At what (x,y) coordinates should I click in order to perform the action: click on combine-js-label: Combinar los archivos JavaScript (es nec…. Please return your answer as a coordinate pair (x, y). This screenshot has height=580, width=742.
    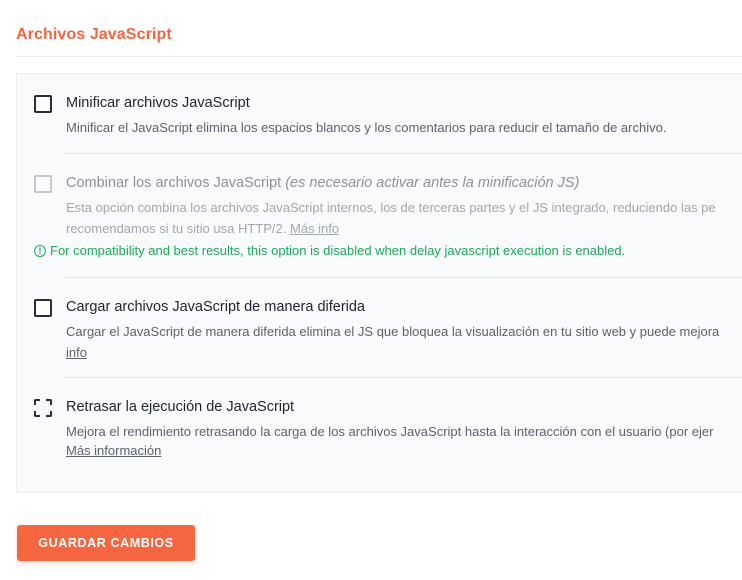
    Looking at the image, I should click on (322, 183).